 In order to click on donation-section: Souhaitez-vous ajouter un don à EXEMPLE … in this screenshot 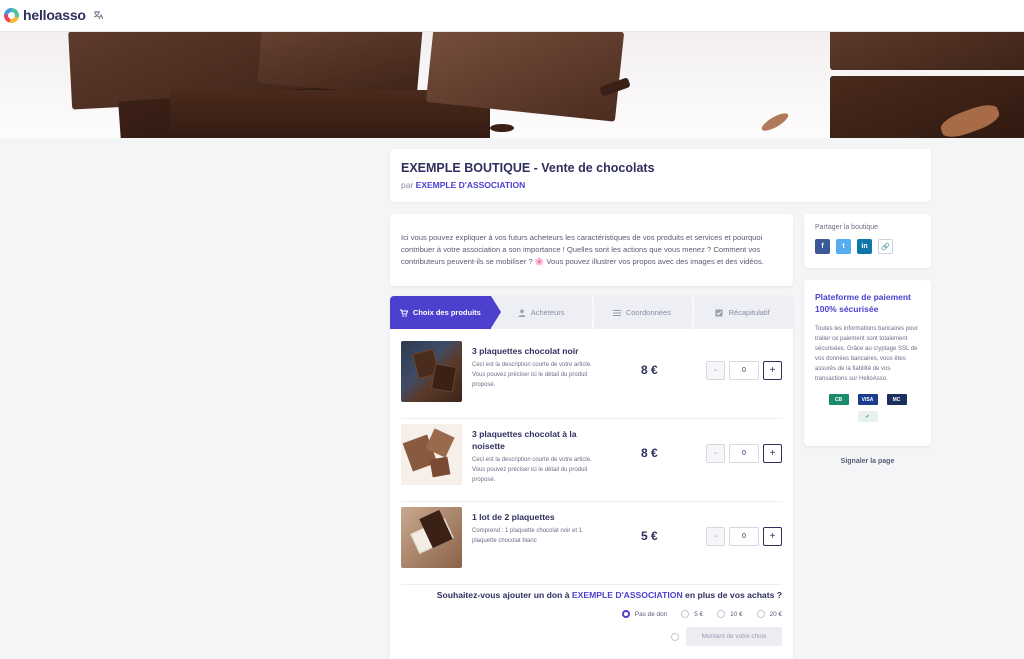, I will do `click(591, 618)`.